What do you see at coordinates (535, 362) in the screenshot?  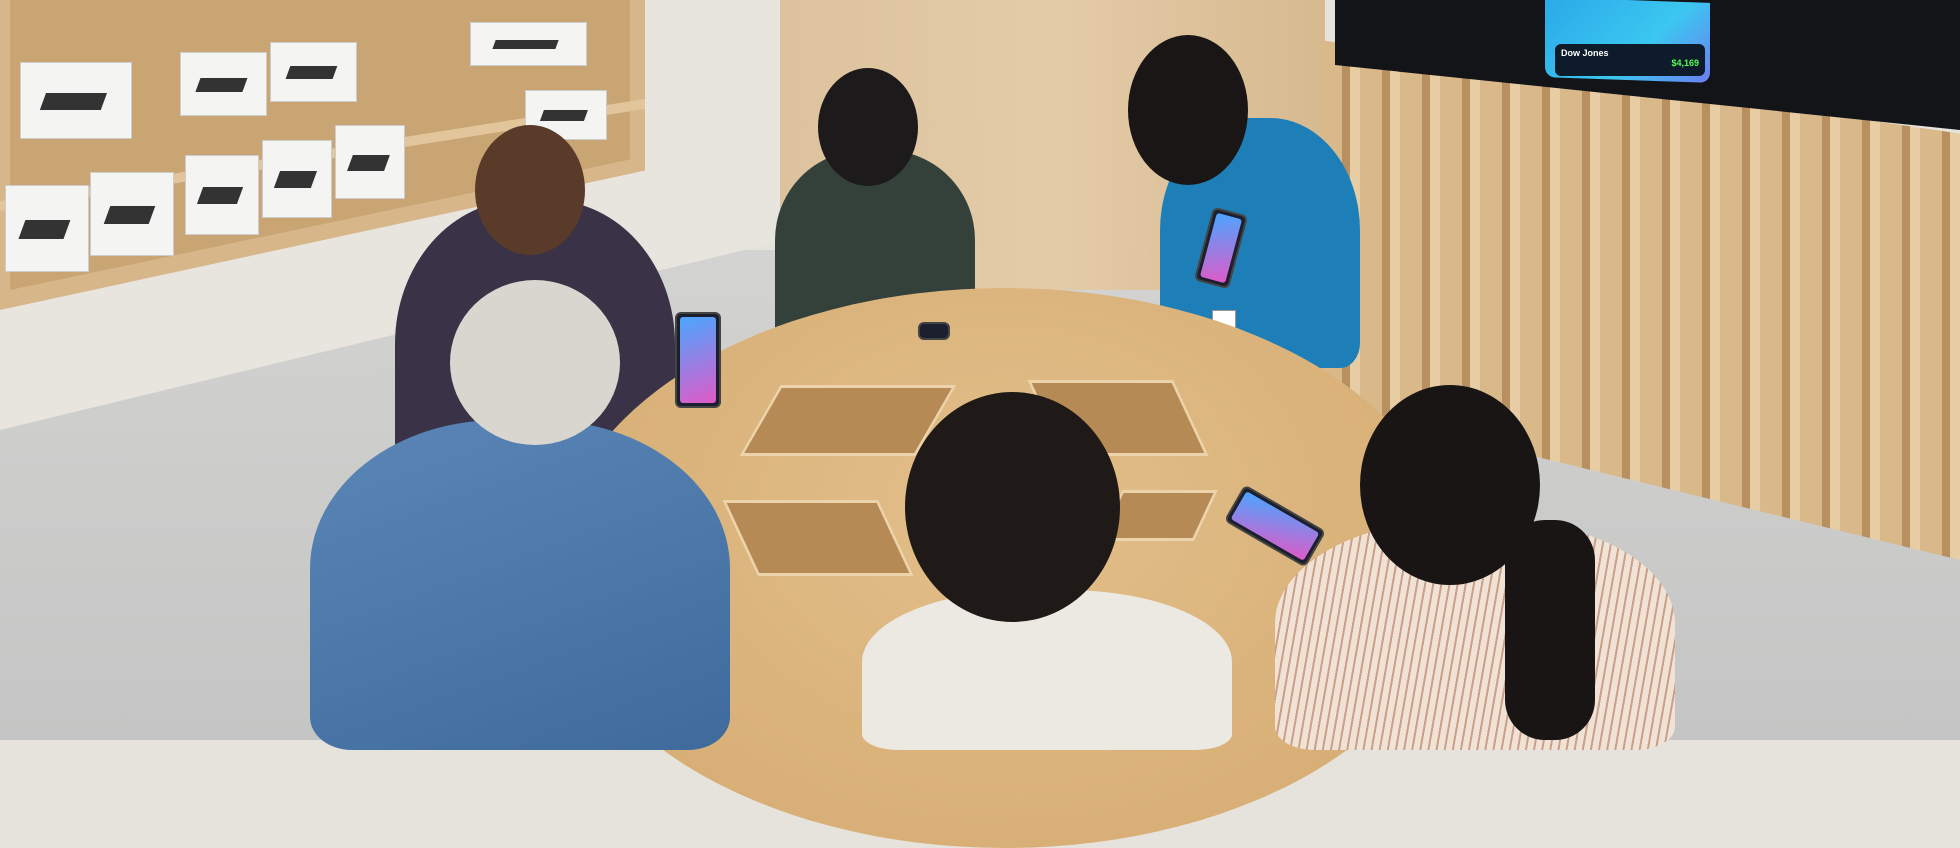 I see `person-head-white-hair` at bounding box center [535, 362].